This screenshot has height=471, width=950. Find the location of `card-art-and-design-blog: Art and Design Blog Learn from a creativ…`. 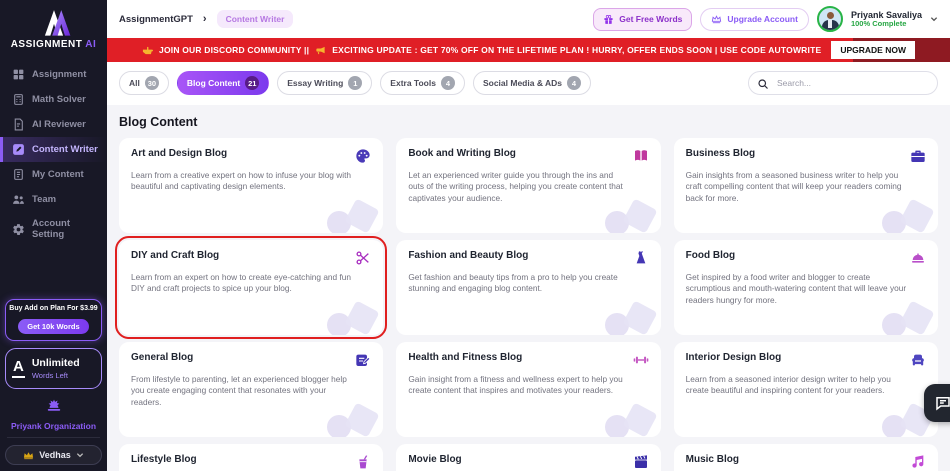

card-art-and-design-blog: Art and Design Blog Learn from a creativ… is located at coordinates (251, 185).